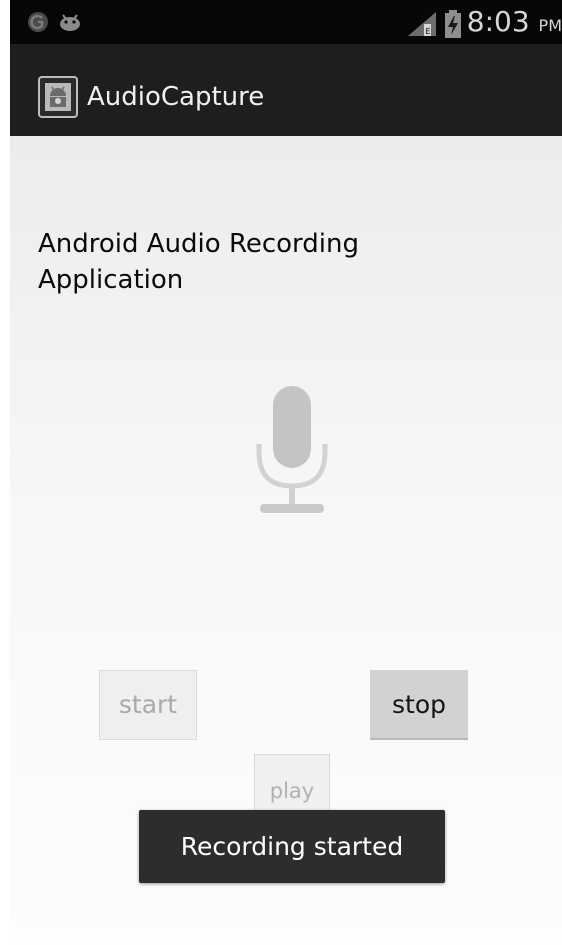 The image size is (562, 945). Describe the element at coordinates (70, 22) in the screenshot. I see `notification-android-icon` at that location.